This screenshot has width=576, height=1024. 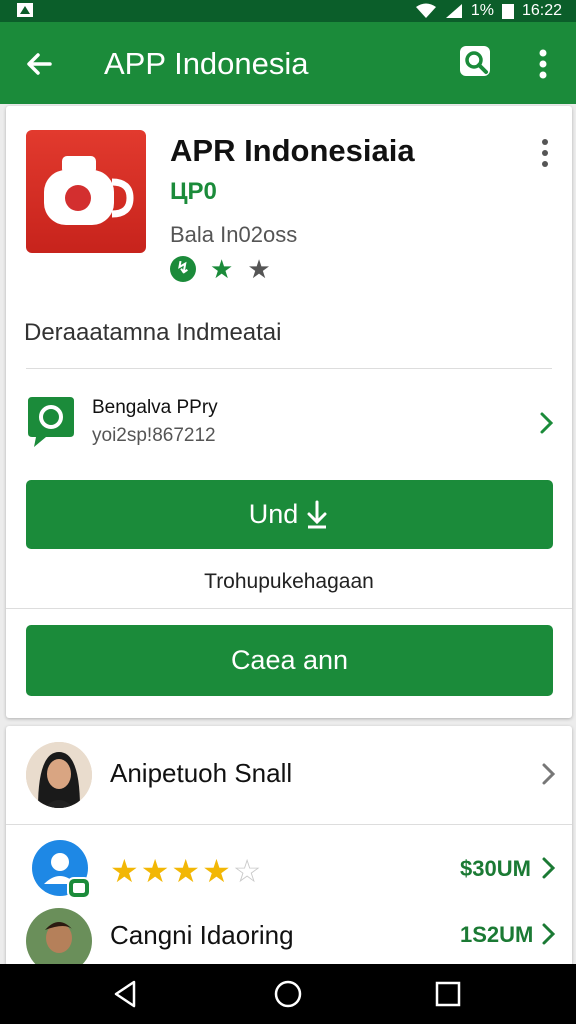 I want to click on cancel-button-label: Caea ann, so click(x=289, y=660).